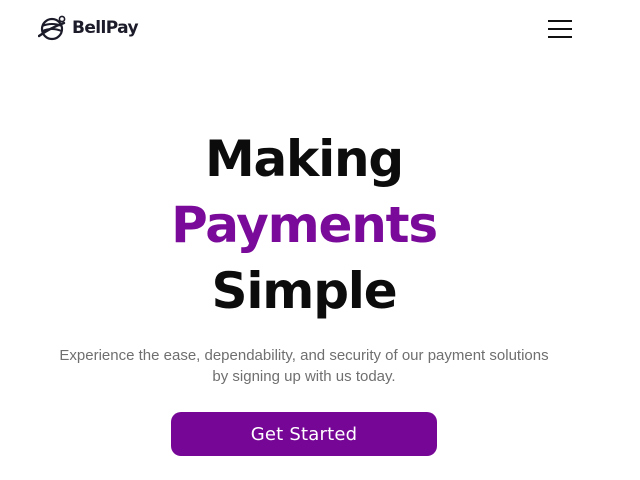 The width and height of the screenshot is (640, 480). What do you see at coordinates (304, 159) in the screenshot?
I see `hero-title-line-1: Making` at bounding box center [304, 159].